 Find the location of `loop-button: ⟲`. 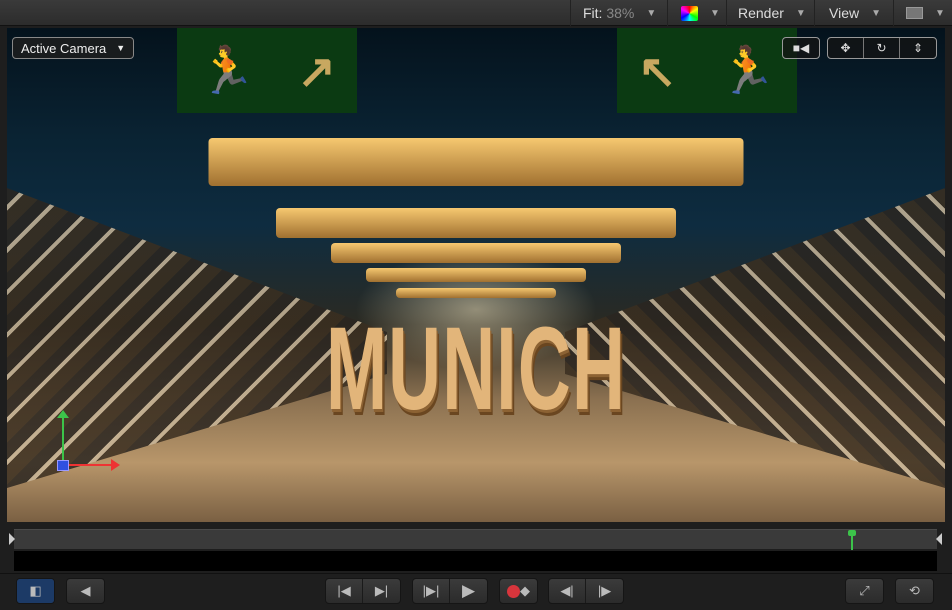

loop-button: ⟲ is located at coordinates (914, 591).